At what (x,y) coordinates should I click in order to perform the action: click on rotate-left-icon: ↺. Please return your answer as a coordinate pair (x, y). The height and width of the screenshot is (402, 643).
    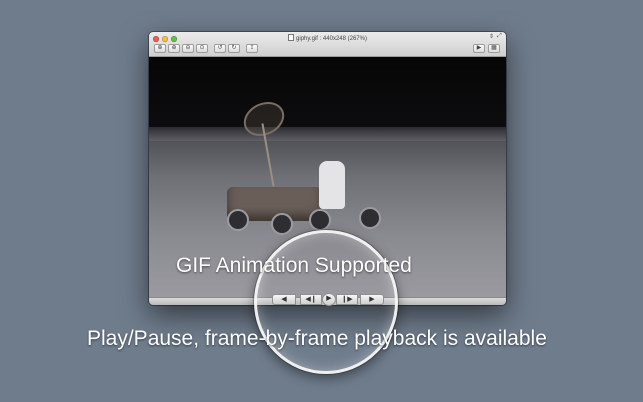
    Looking at the image, I should click on (220, 48).